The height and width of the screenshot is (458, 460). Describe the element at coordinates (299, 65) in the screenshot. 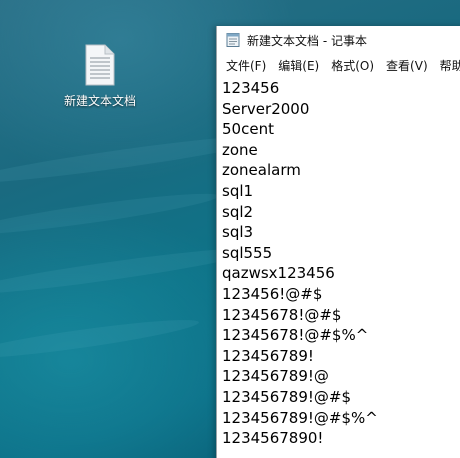

I see `menu-edit: 编辑(E)` at that location.